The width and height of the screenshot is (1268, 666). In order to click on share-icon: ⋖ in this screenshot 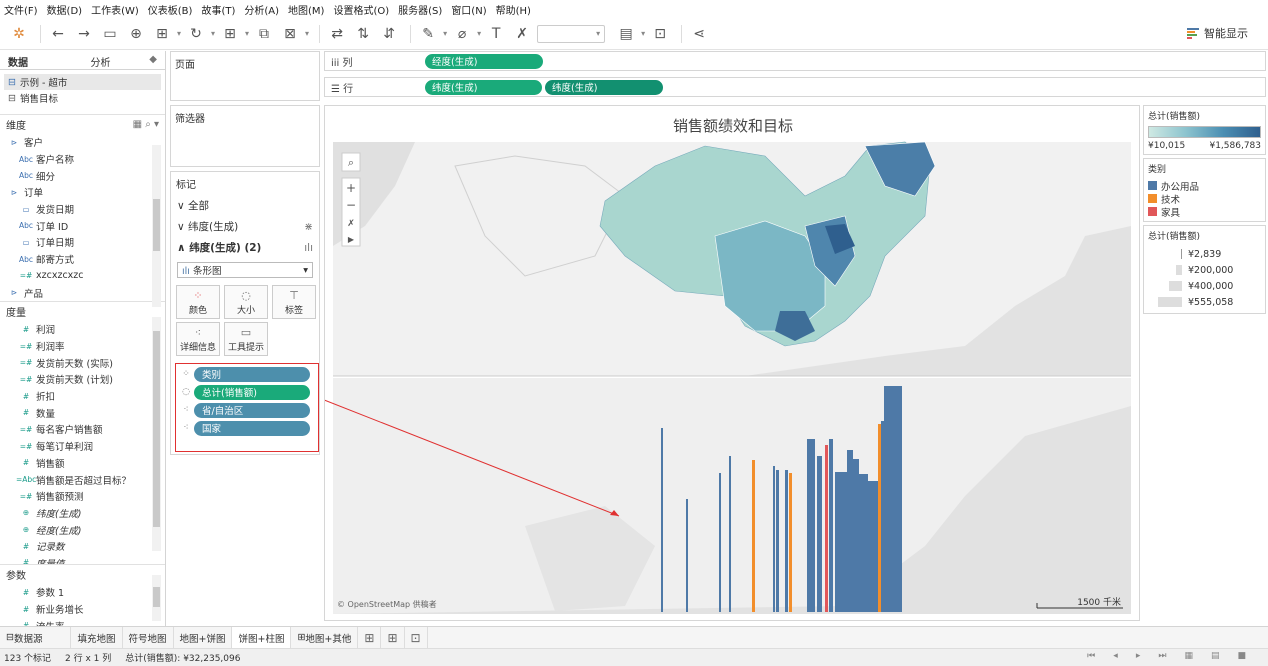, I will do `click(699, 34)`.